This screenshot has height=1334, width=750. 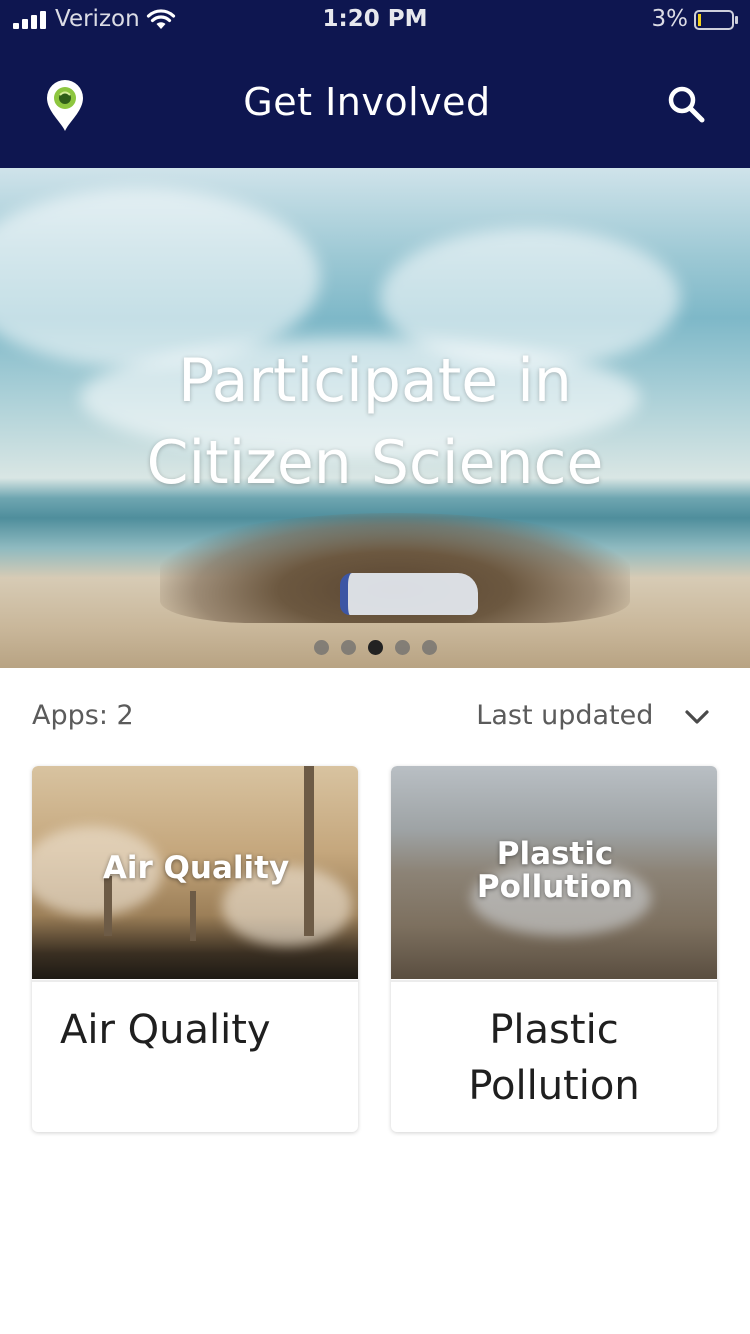 What do you see at coordinates (555, 887) in the screenshot?
I see `thumbnail-title-line2: Pollution` at bounding box center [555, 887].